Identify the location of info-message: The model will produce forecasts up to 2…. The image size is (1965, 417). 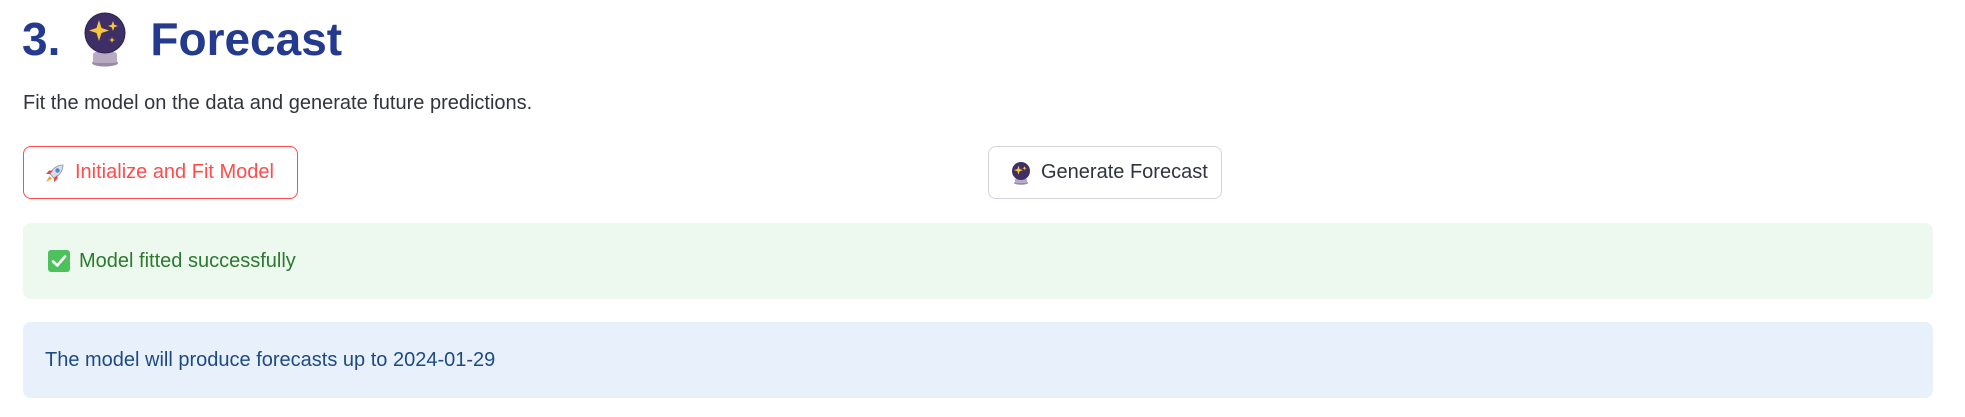
(270, 359).